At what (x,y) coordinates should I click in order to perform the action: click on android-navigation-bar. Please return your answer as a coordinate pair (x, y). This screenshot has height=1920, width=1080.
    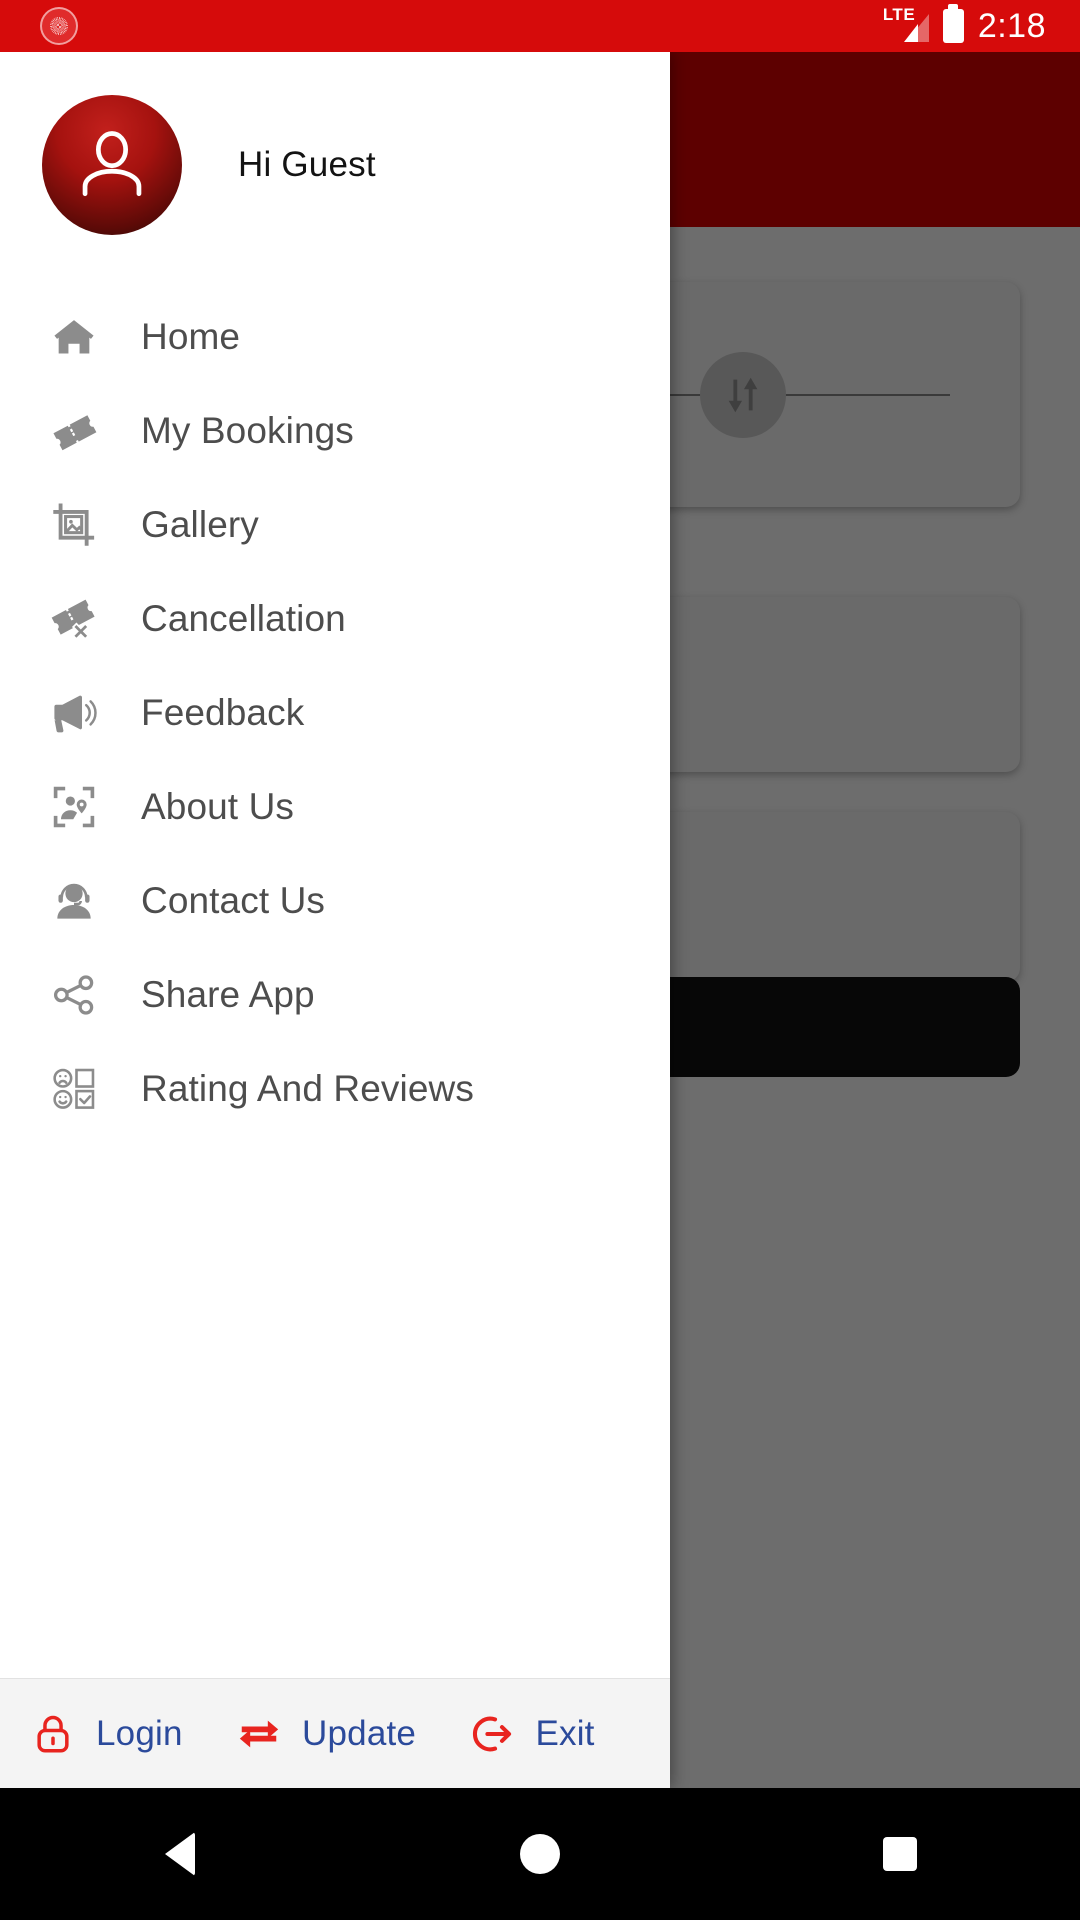
    Looking at the image, I should click on (540, 1854).